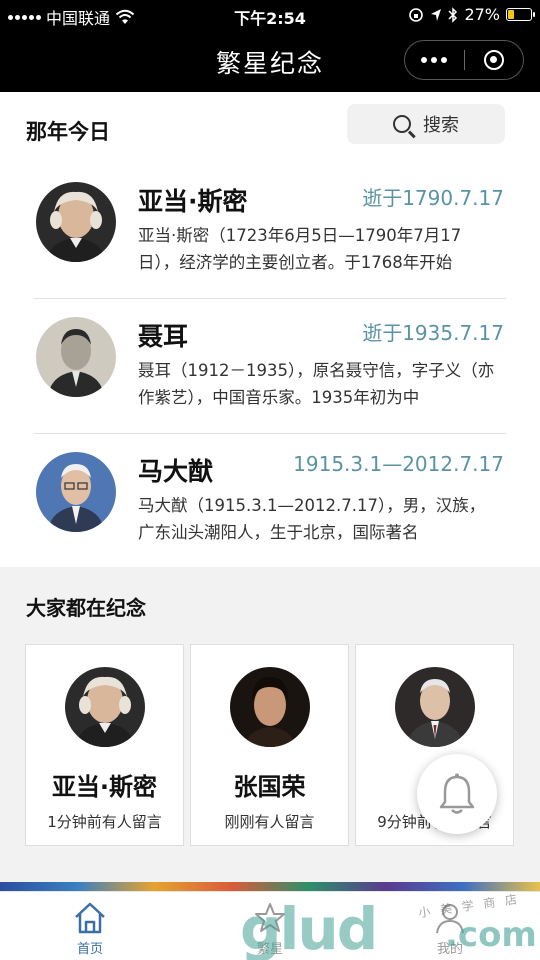  Describe the element at coordinates (270, 886) in the screenshot. I see `banner-strip` at that location.